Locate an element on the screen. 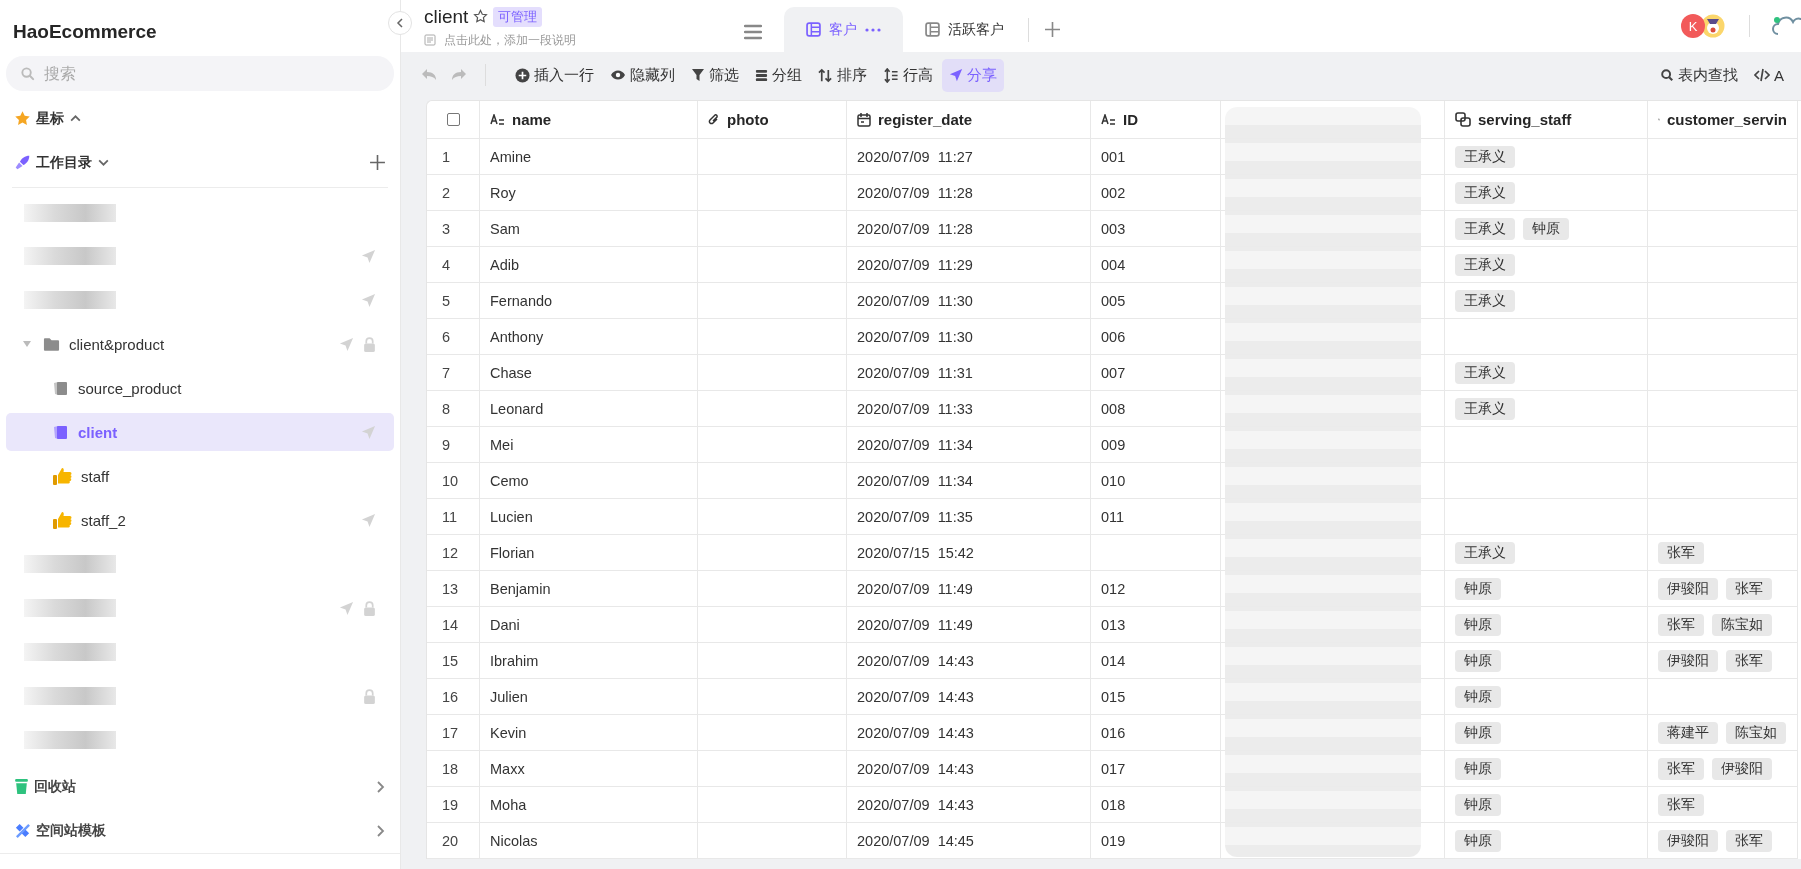 The image size is (1801, 869). toolbar-button: 分组 is located at coordinates (778, 75).